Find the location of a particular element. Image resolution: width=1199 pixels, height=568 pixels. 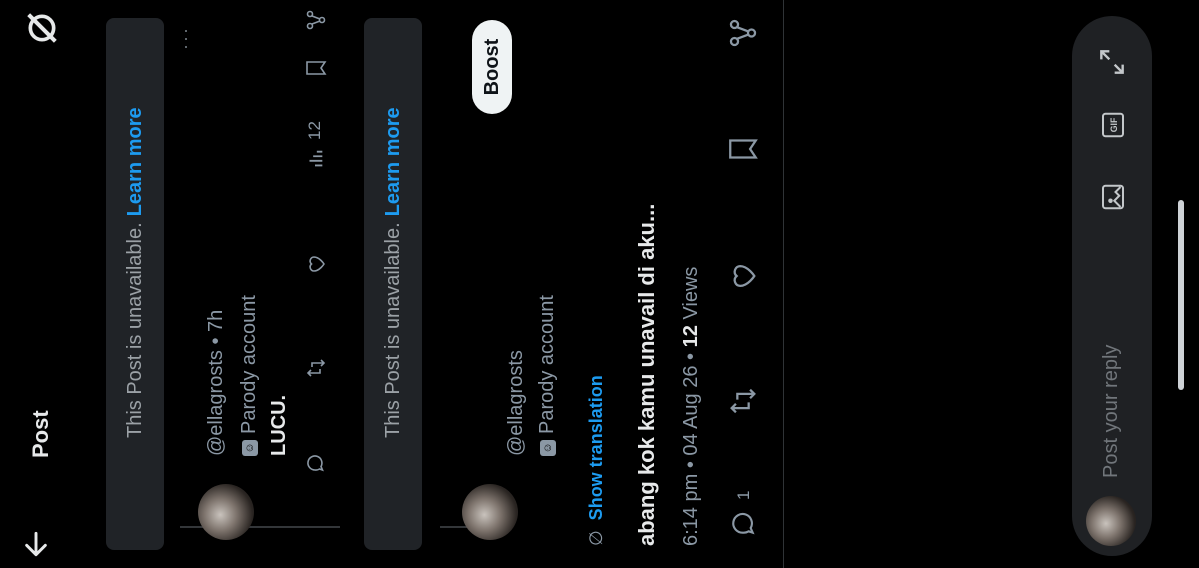

post-meta: 6:14 pm • 04 Aug 26 • 12 Views is located at coordinates (691, 406).